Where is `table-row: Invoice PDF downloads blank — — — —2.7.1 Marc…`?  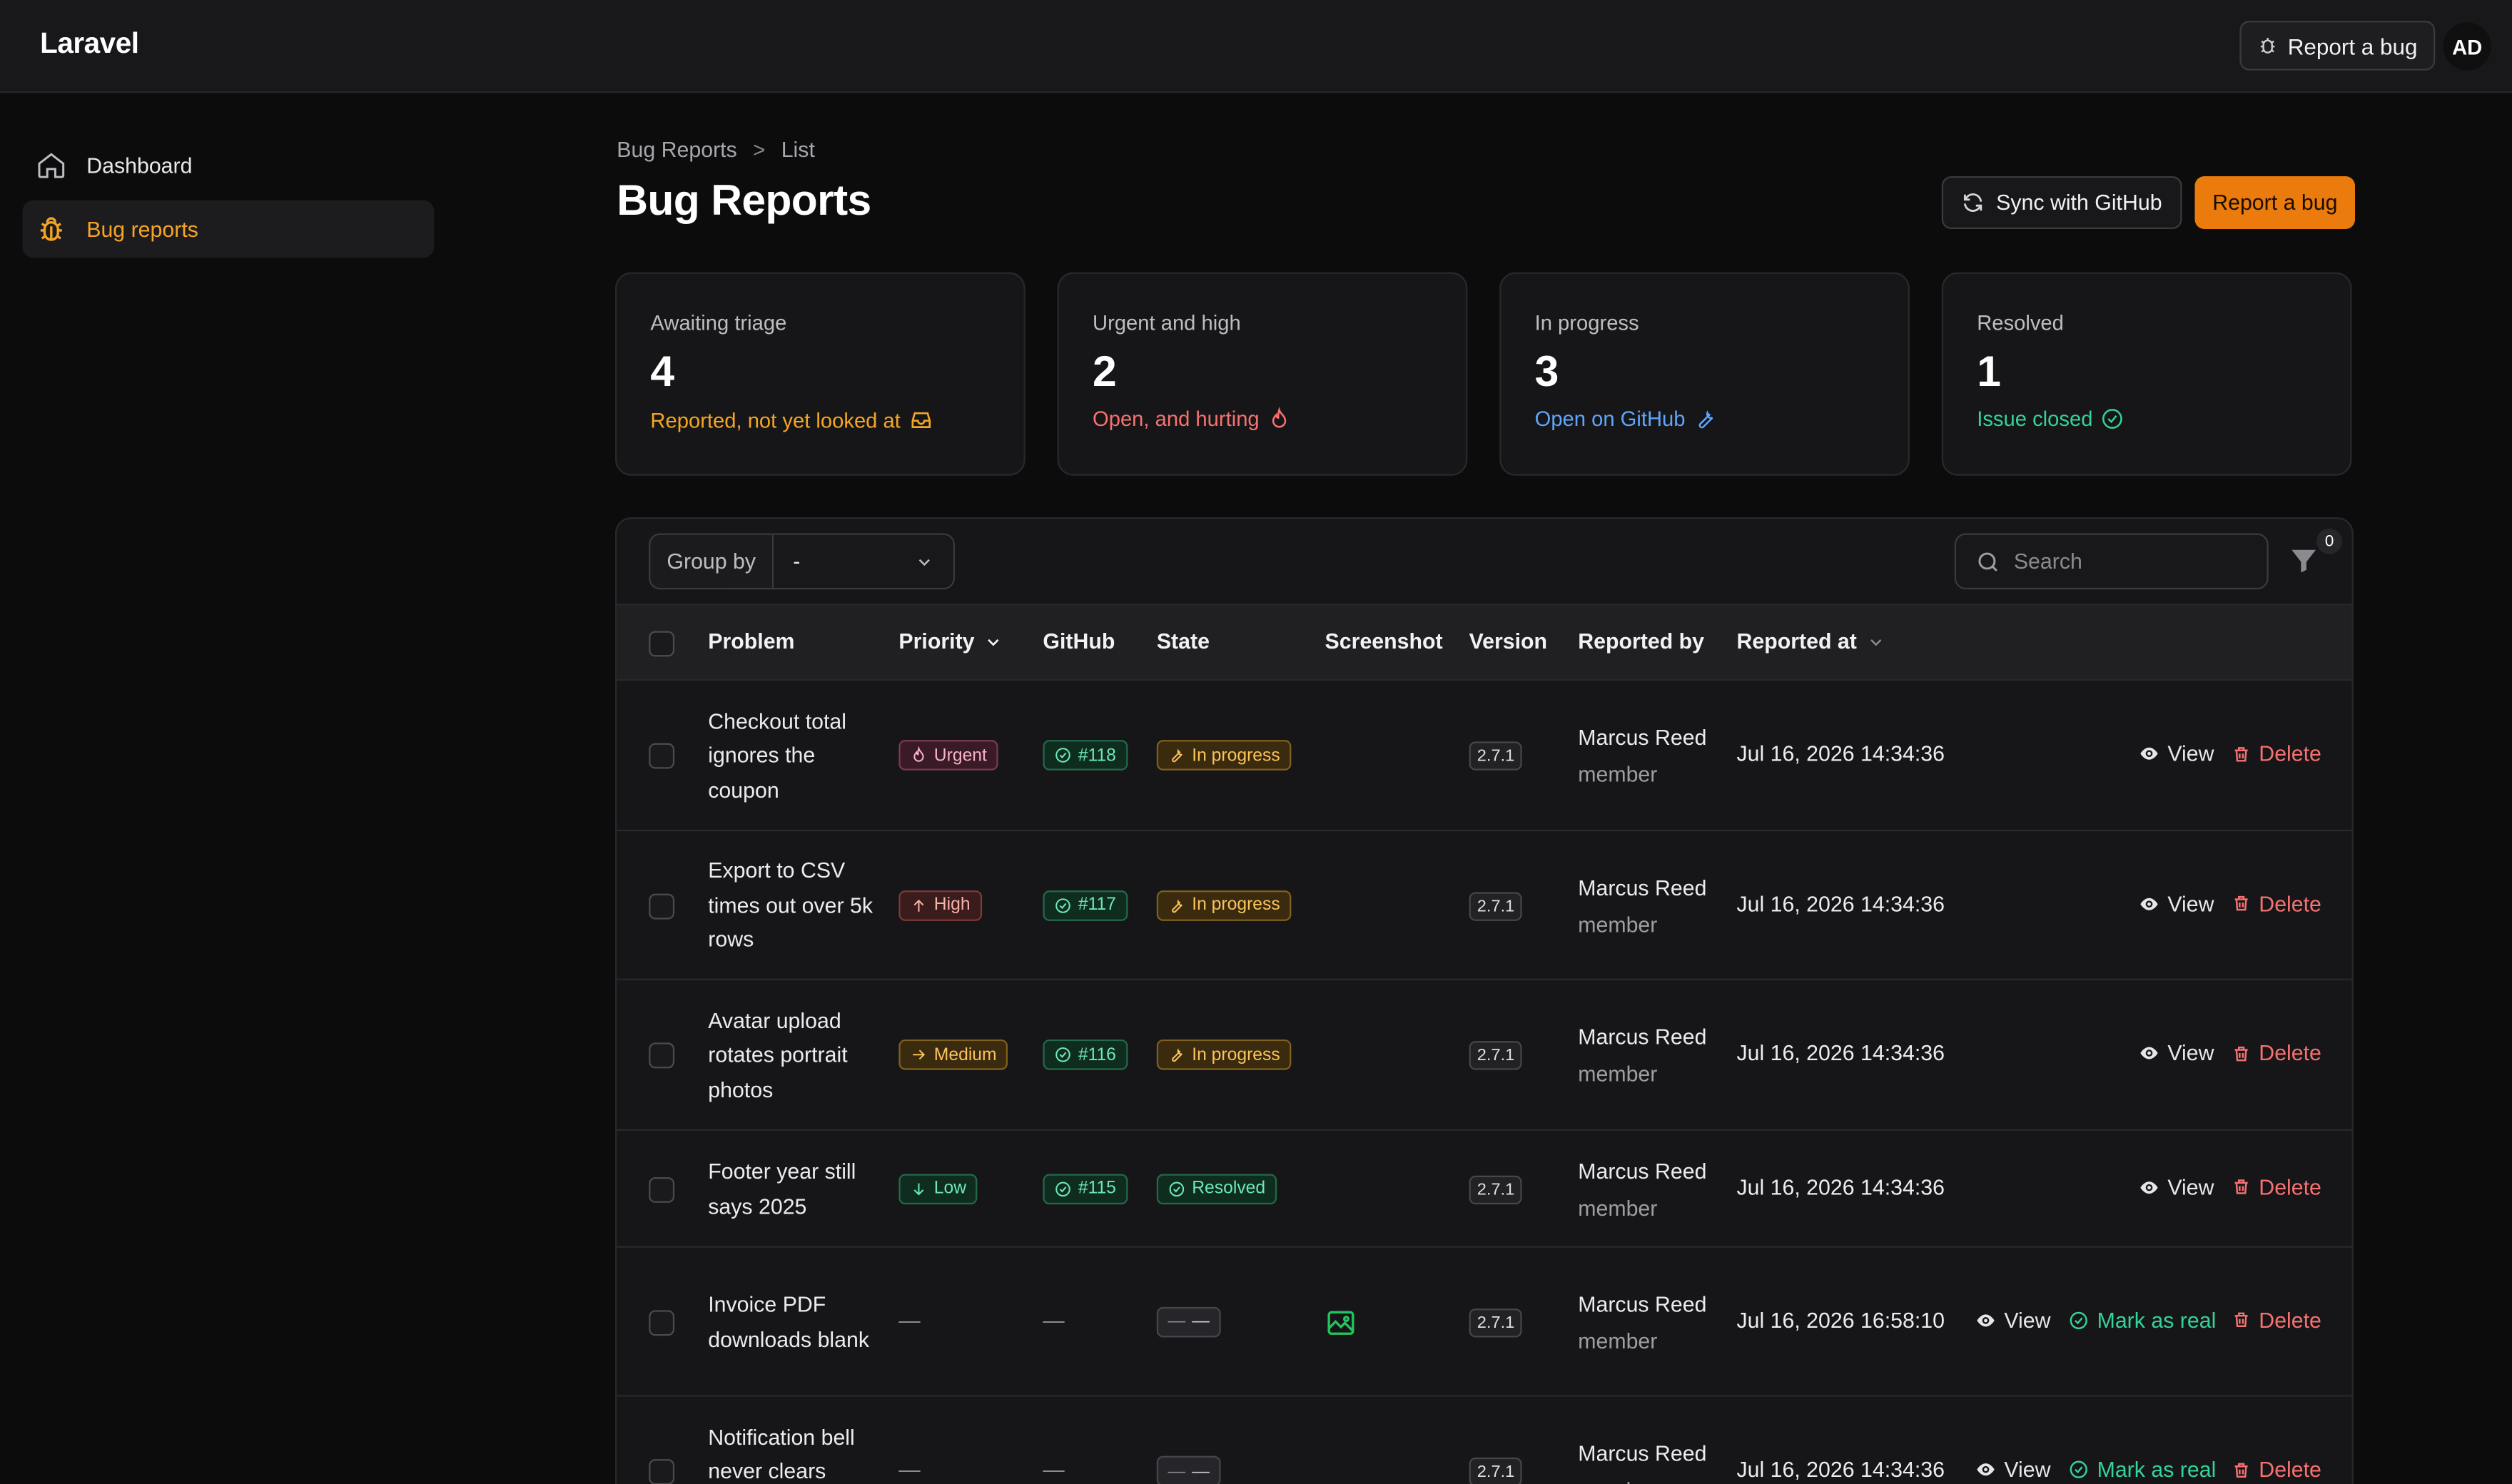 table-row: Invoice PDF downloads blank — — — —2.7.1 Marc… is located at coordinates (1484, 1322).